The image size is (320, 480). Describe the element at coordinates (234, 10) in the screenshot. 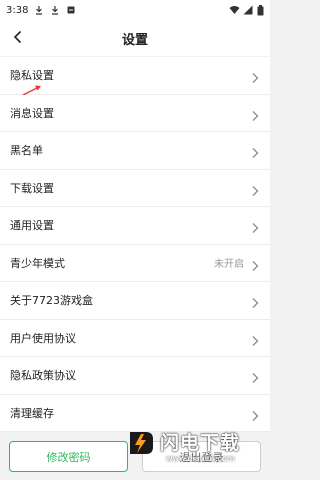

I see `wifi-icon` at that location.